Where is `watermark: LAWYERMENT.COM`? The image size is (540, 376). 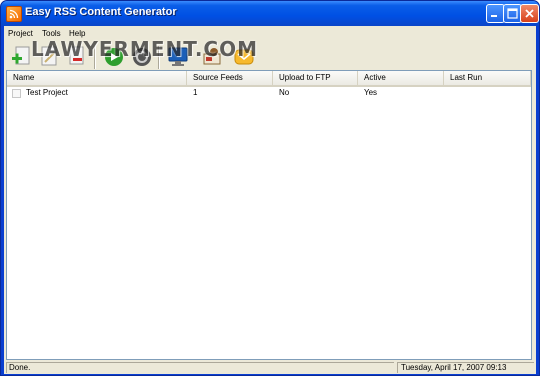 watermark: LAWYERMENT.COM is located at coordinates (145, 49).